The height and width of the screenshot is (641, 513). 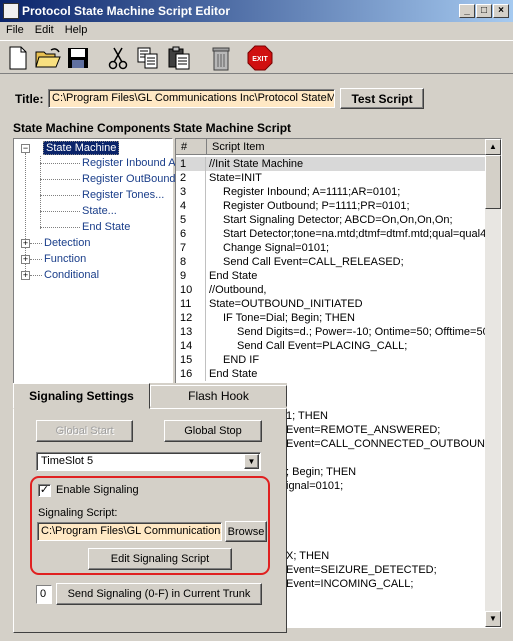 I want to click on table-row: 14 Send Call Event=PLACING_CALL;, so click(x=332, y=346).